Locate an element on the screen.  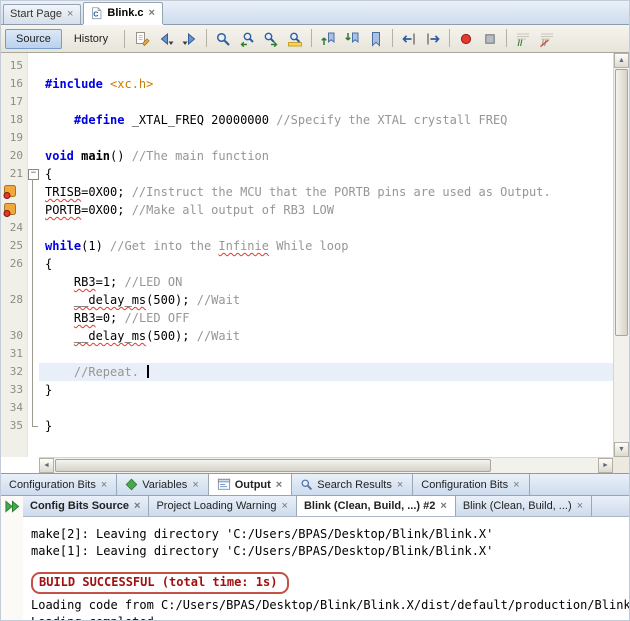
find-next-button is located at coordinates (271, 39).